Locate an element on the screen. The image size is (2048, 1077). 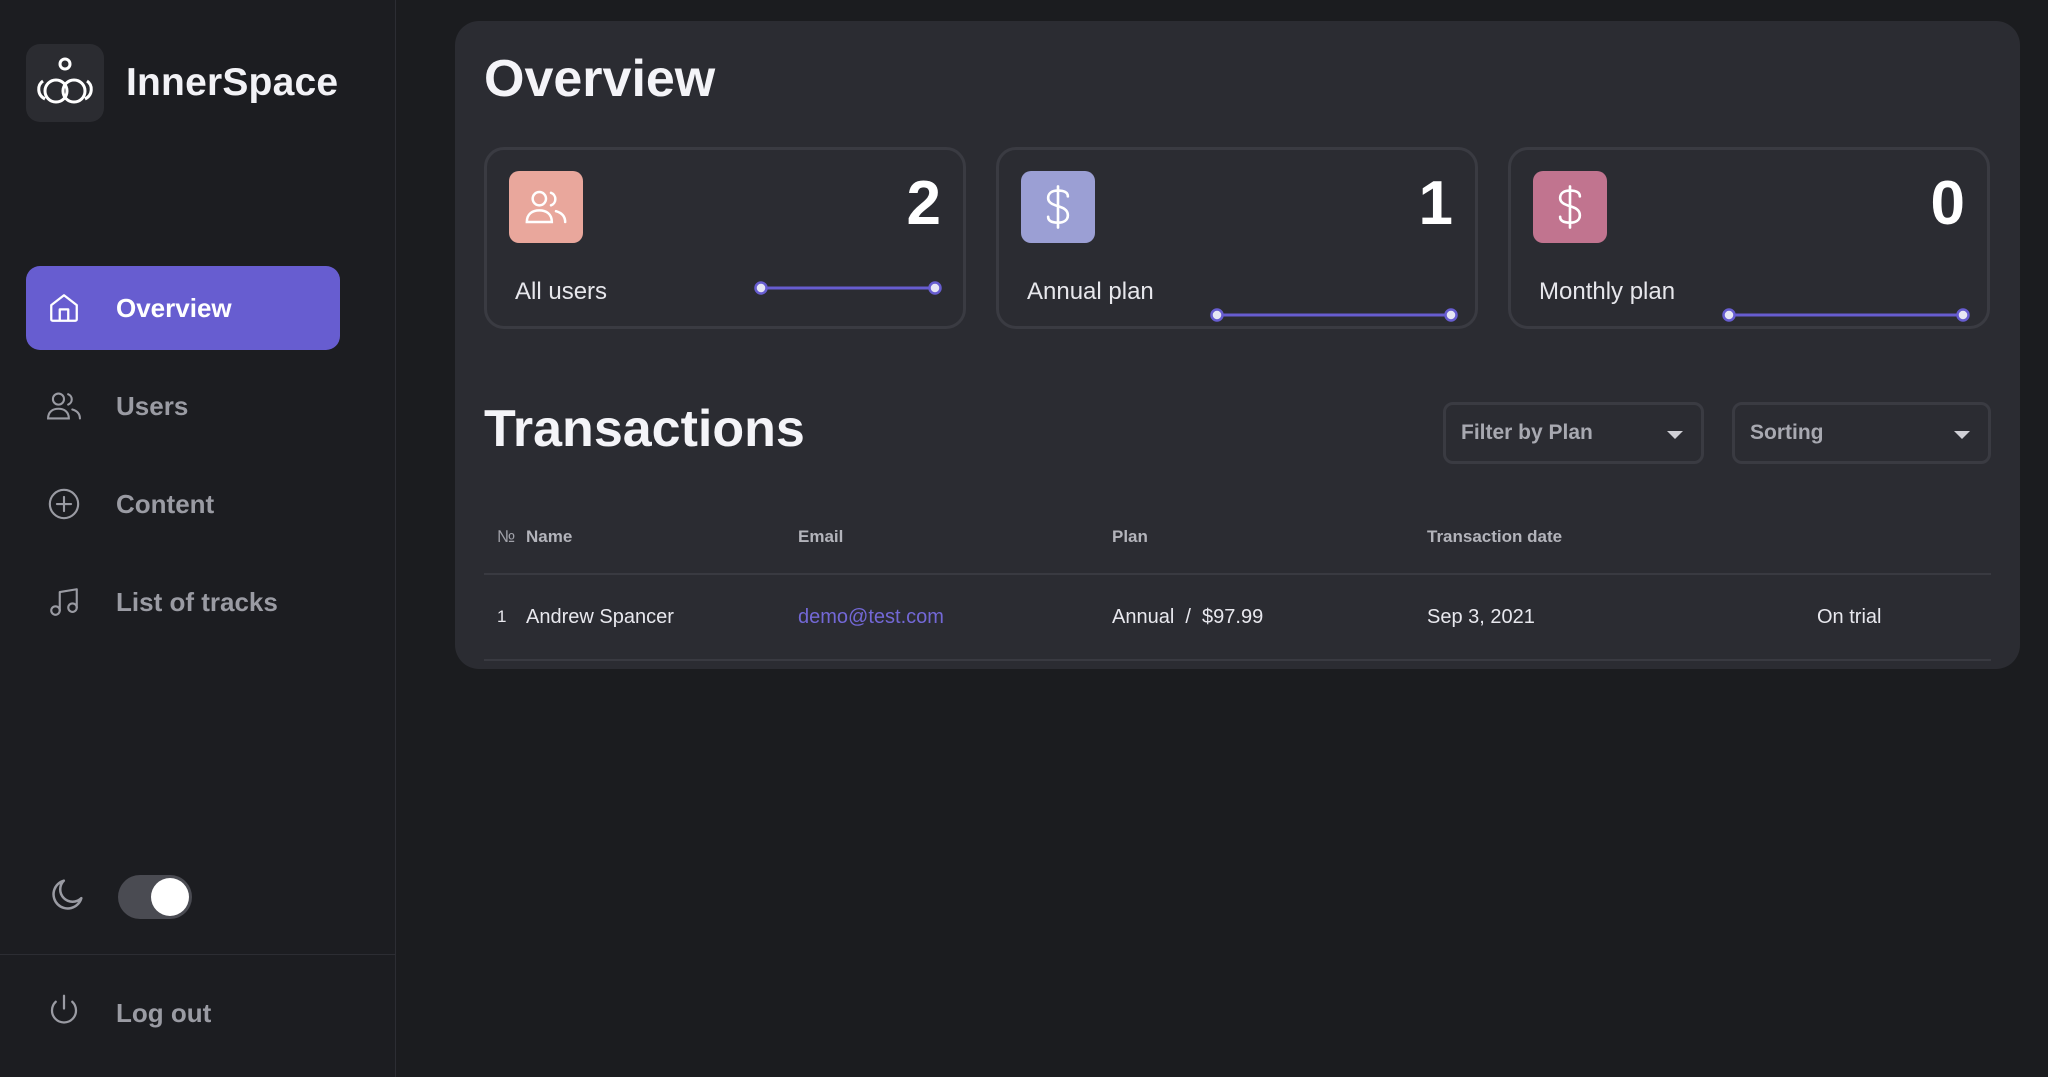
stat-label: All users is located at coordinates (561, 291).